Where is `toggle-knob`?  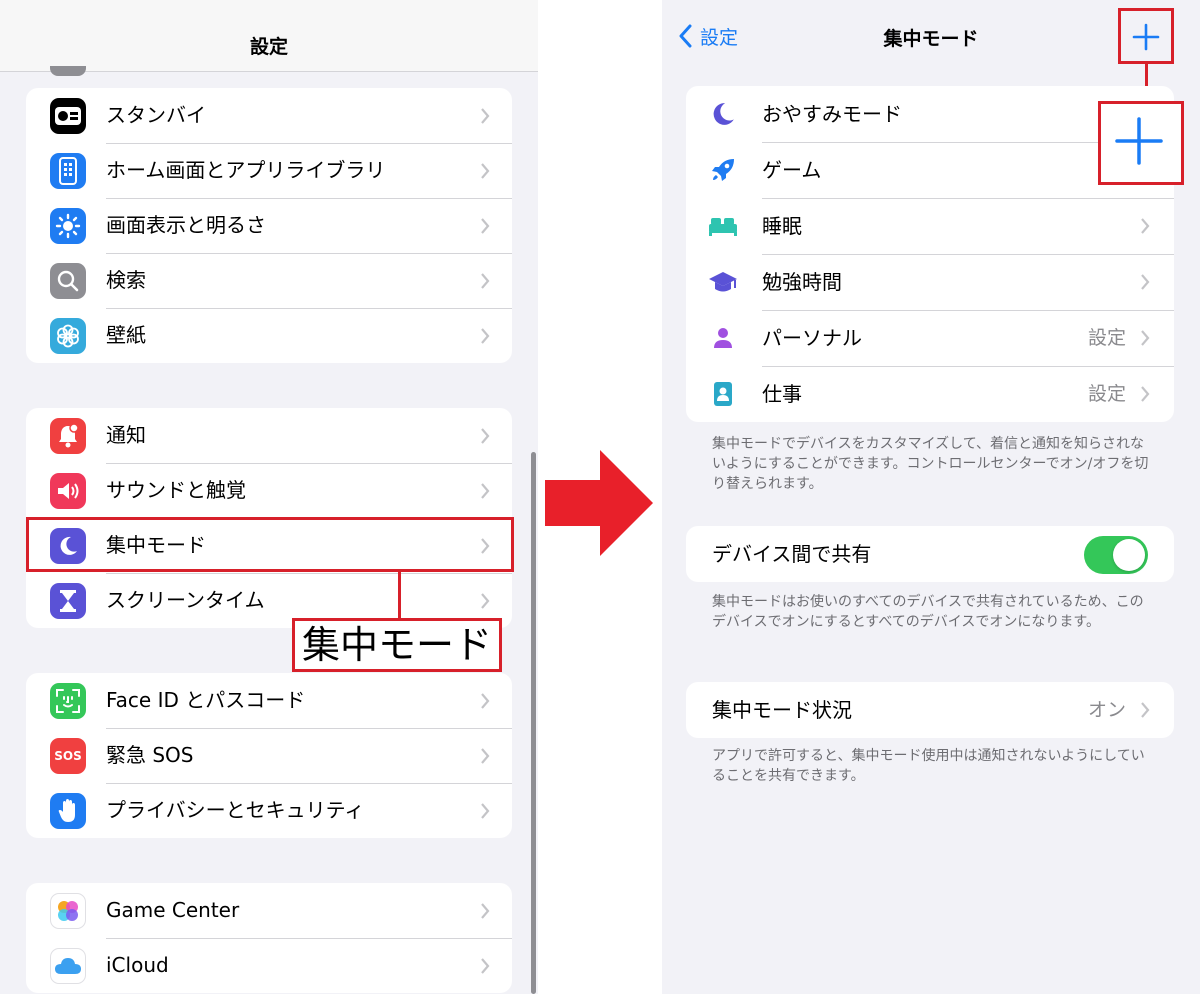 toggle-knob is located at coordinates (1129, 555).